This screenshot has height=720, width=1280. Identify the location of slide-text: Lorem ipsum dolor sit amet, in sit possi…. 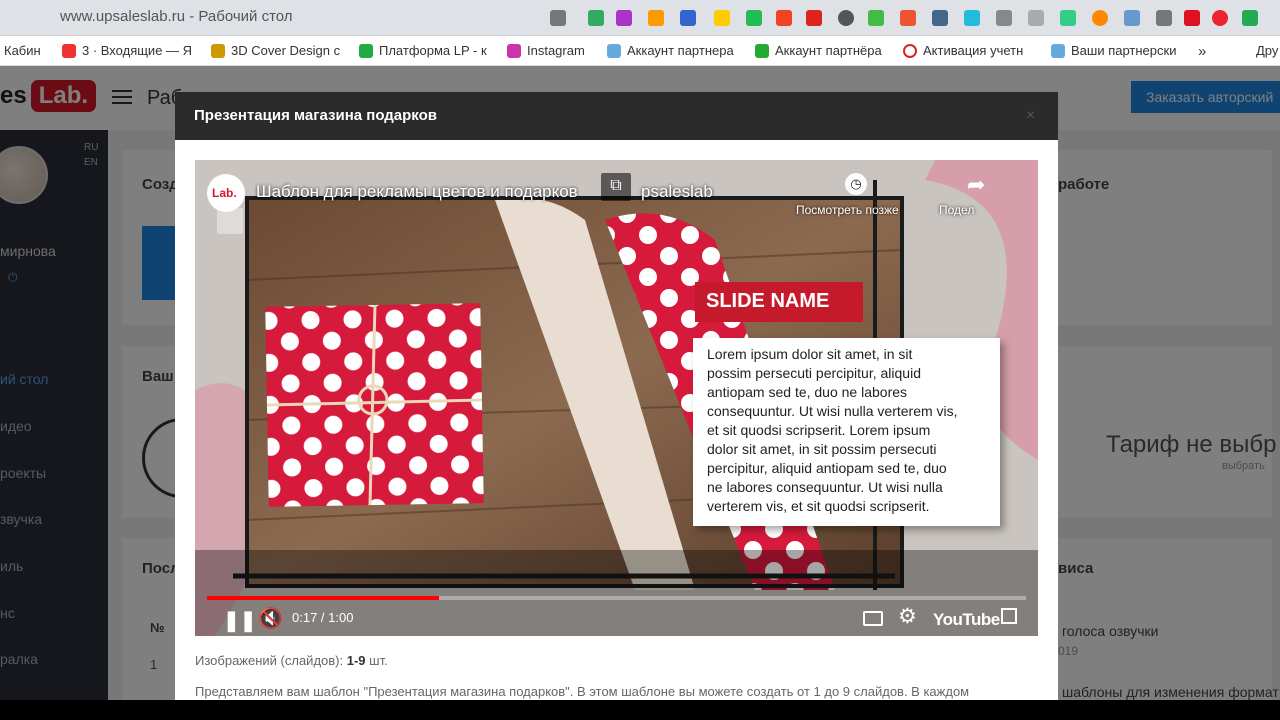
(832, 430).